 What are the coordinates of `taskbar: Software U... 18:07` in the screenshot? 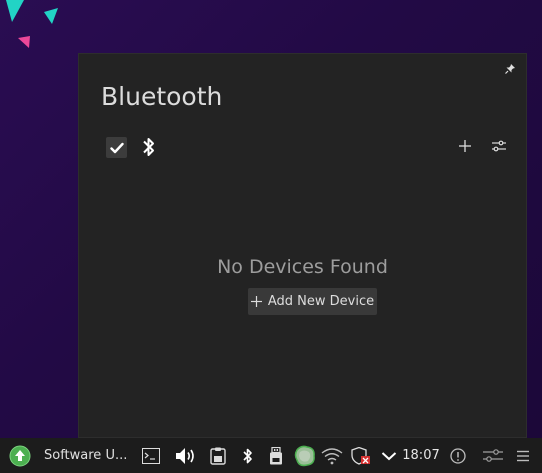 It's located at (271, 455).